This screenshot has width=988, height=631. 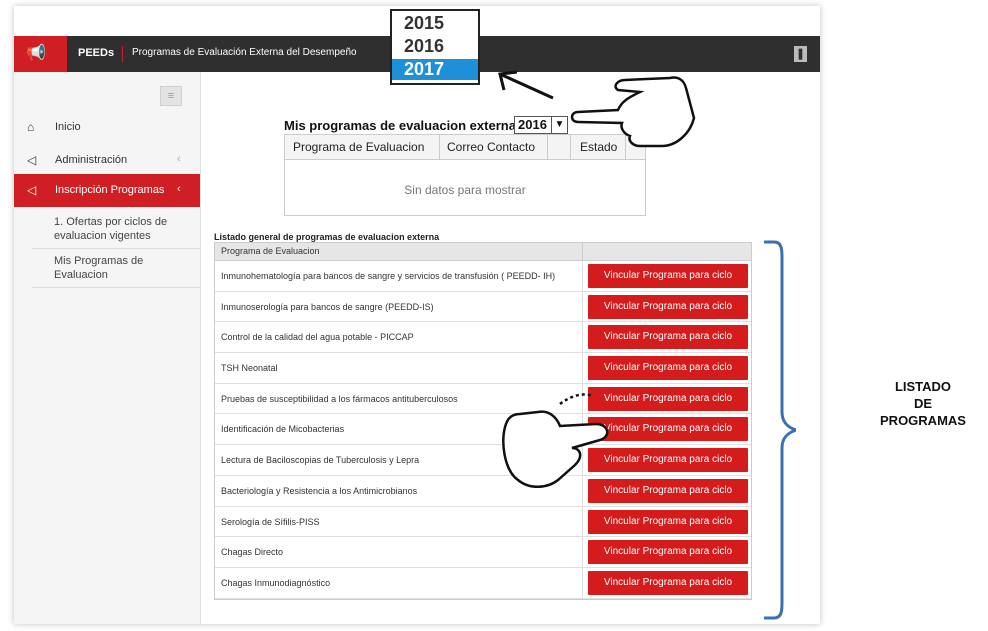 I want to click on listado-annotation: LISTADO DE PROGRAMAS, so click(x=923, y=403).